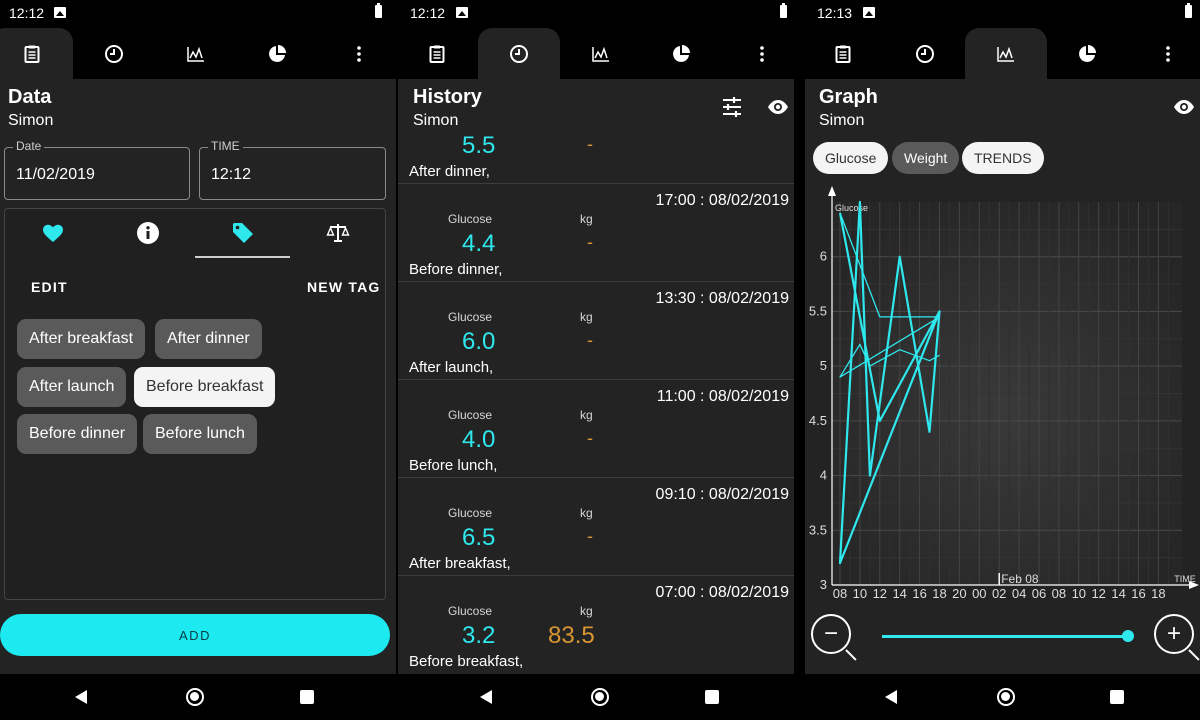 The width and height of the screenshot is (1200, 720). Describe the element at coordinates (231, 174) in the screenshot. I see `time-value: 12:12` at that location.